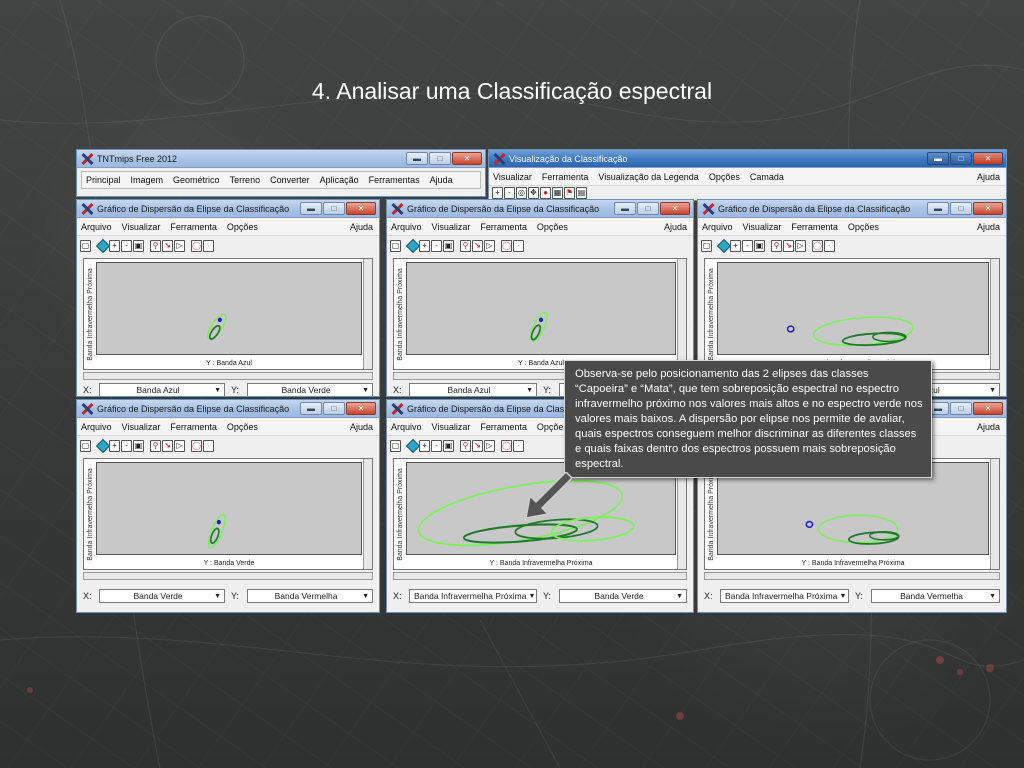  What do you see at coordinates (747, 159) in the screenshot?
I see `viz-window-titlebar: Visualização da Classificação ▬ □ ✕` at bounding box center [747, 159].